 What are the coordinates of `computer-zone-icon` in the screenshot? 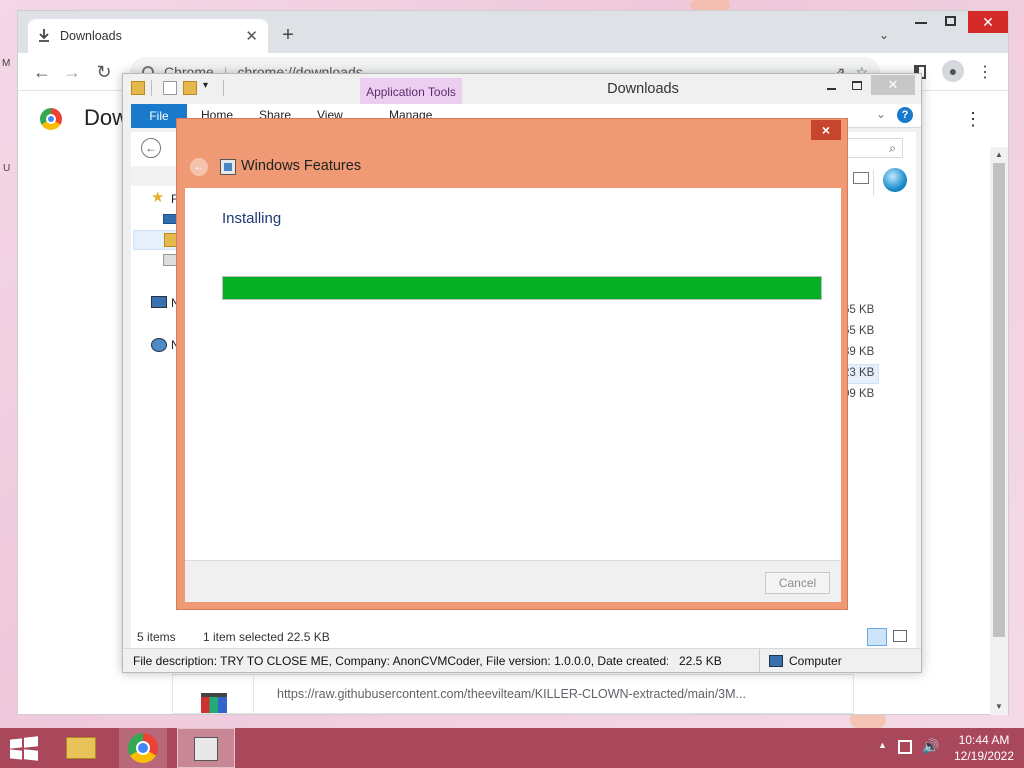 It's located at (776, 661).